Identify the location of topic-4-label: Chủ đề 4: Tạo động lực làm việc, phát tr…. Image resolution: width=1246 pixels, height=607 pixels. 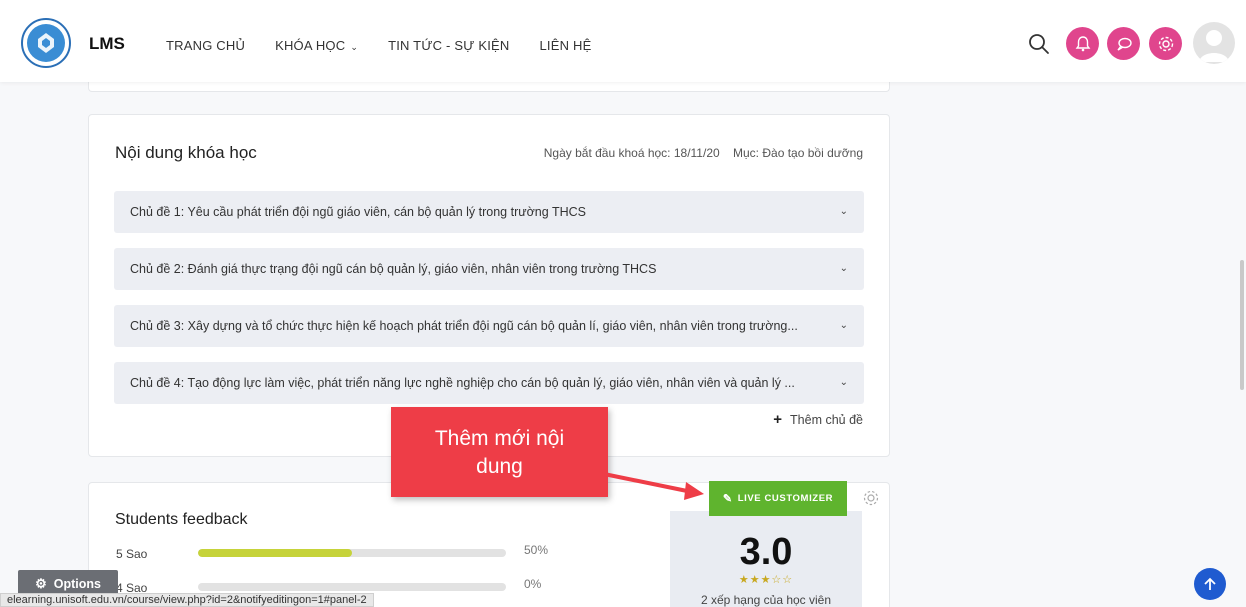
(462, 383).